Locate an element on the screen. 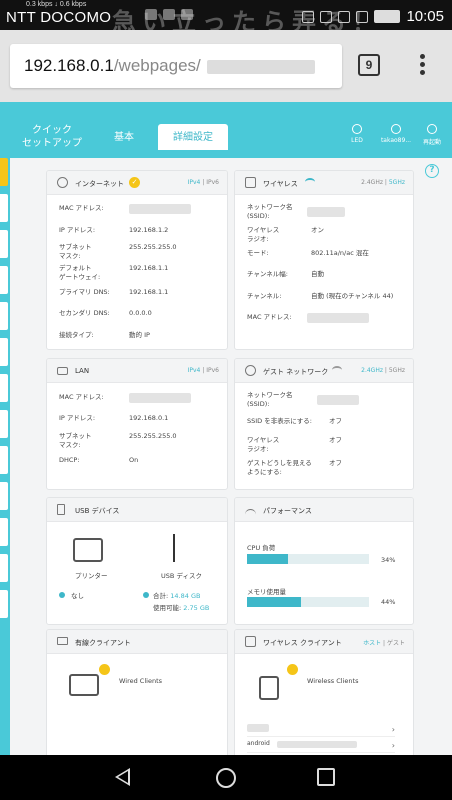 This screenshot has height=800, width=452. globe-icon is located at coordinates (62, 182).